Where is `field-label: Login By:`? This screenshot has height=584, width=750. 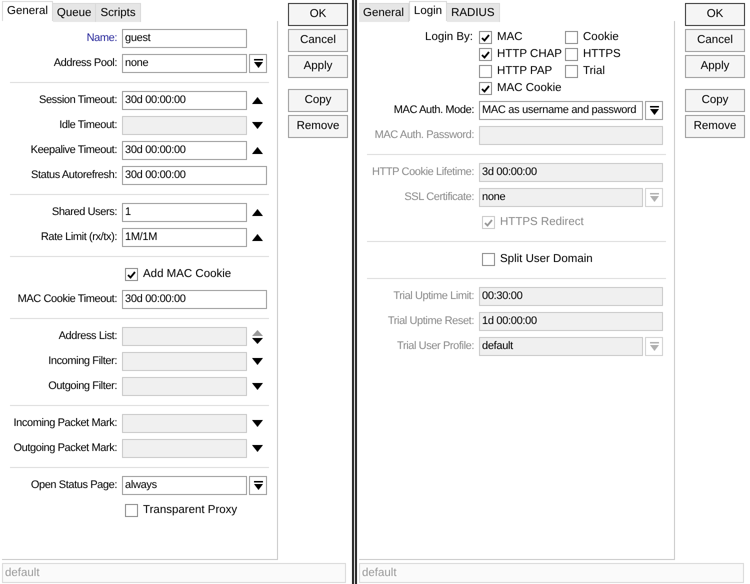 field-label: Login By: is located at coordinates (449, 37).